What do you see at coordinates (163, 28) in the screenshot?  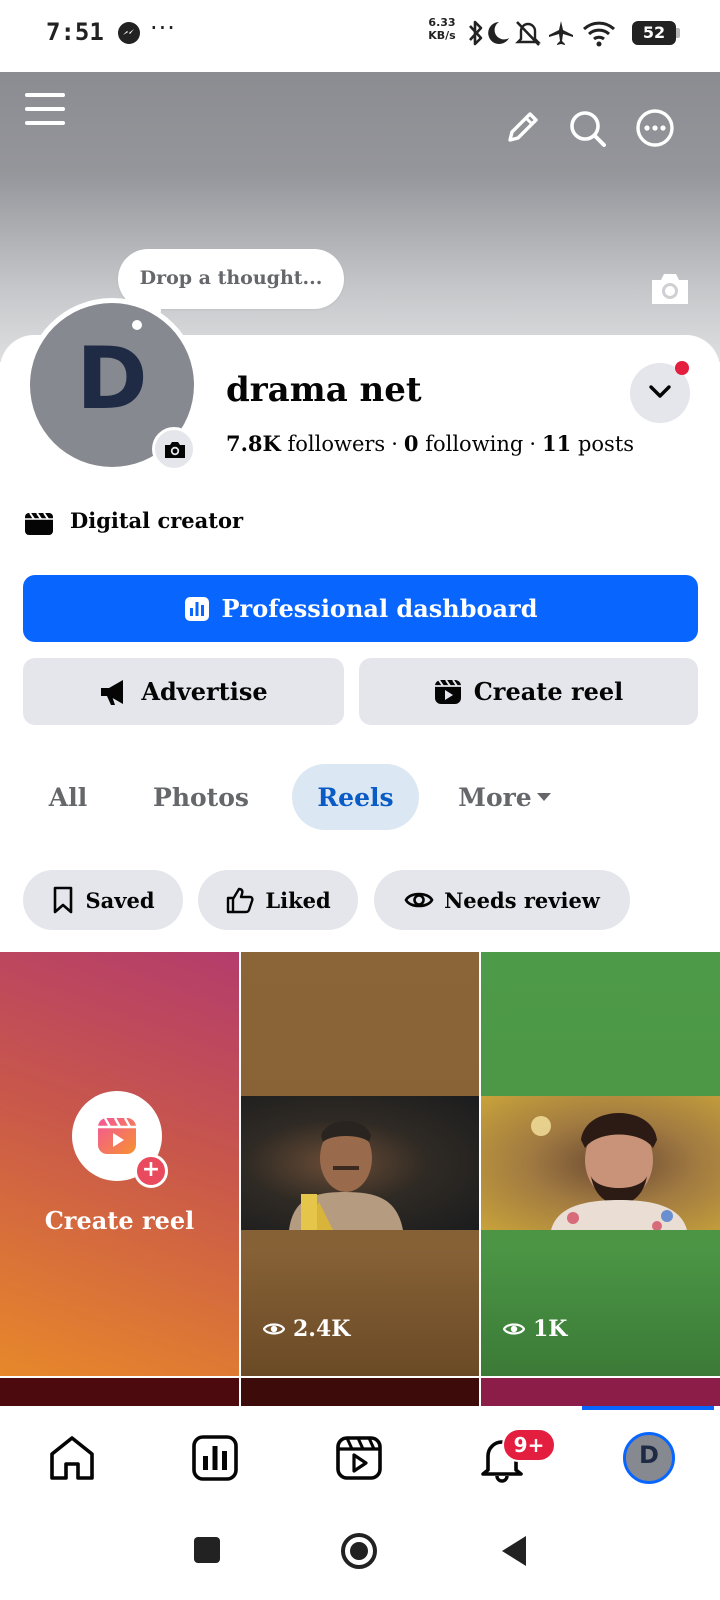 I see `status-more-indicator: ···` at bounding box center [163, 28].